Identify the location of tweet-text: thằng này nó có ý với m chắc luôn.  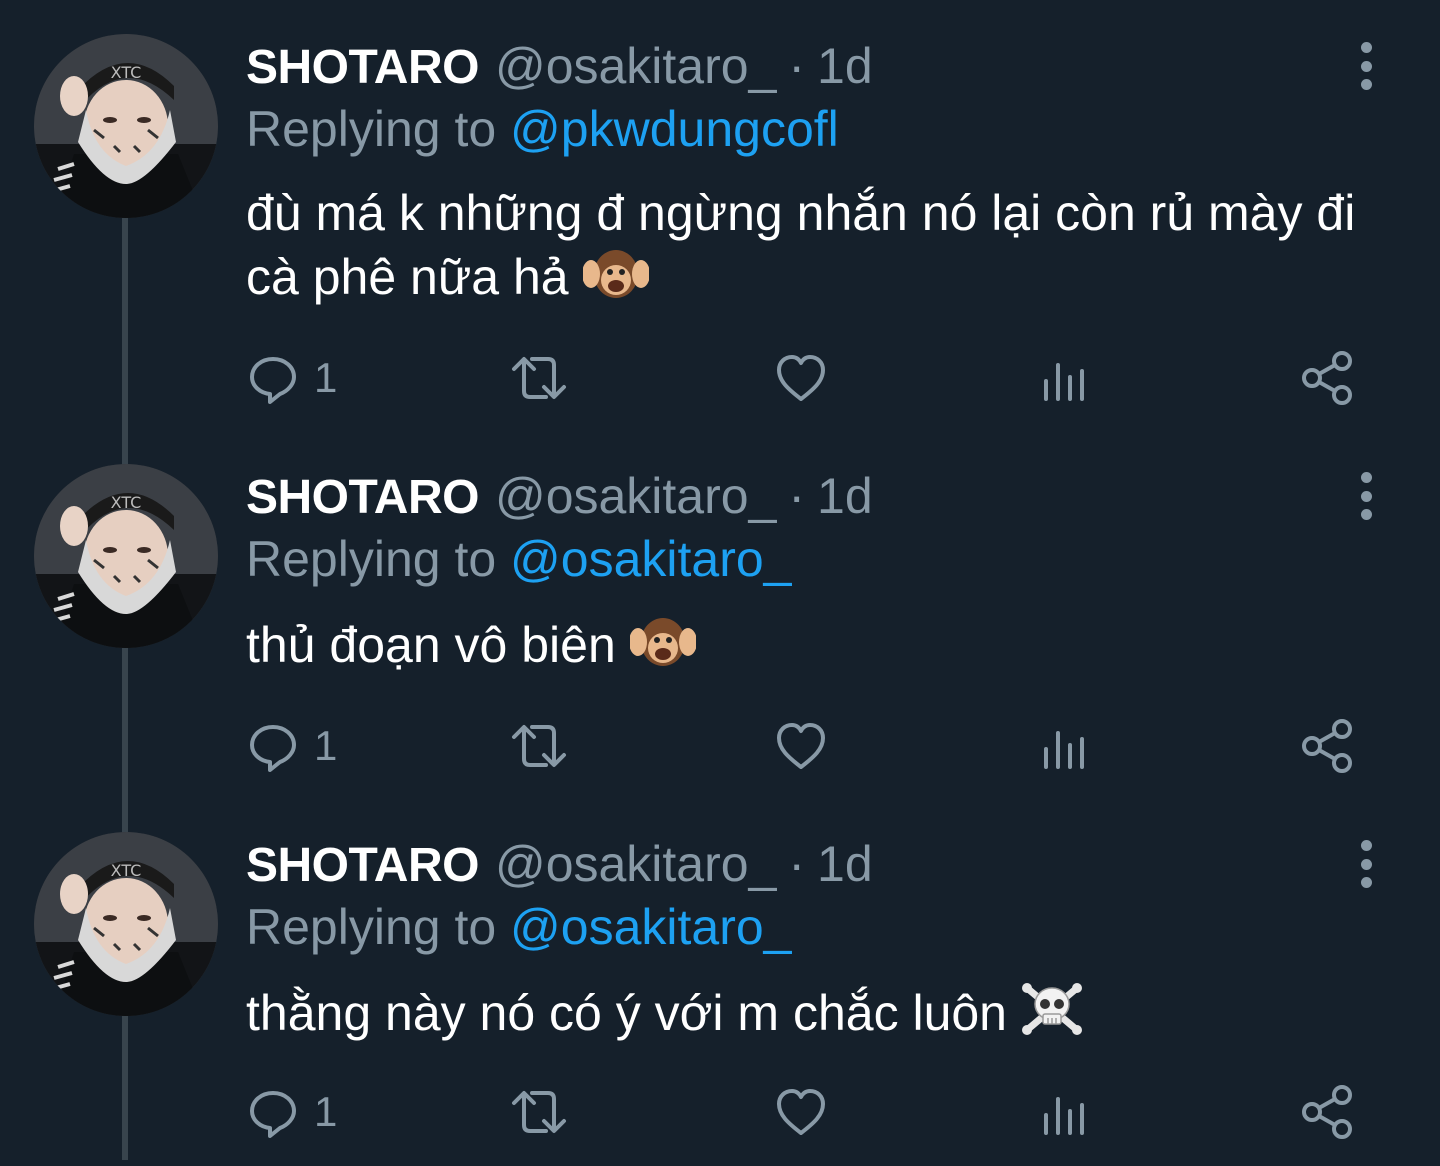
(821, 1016).